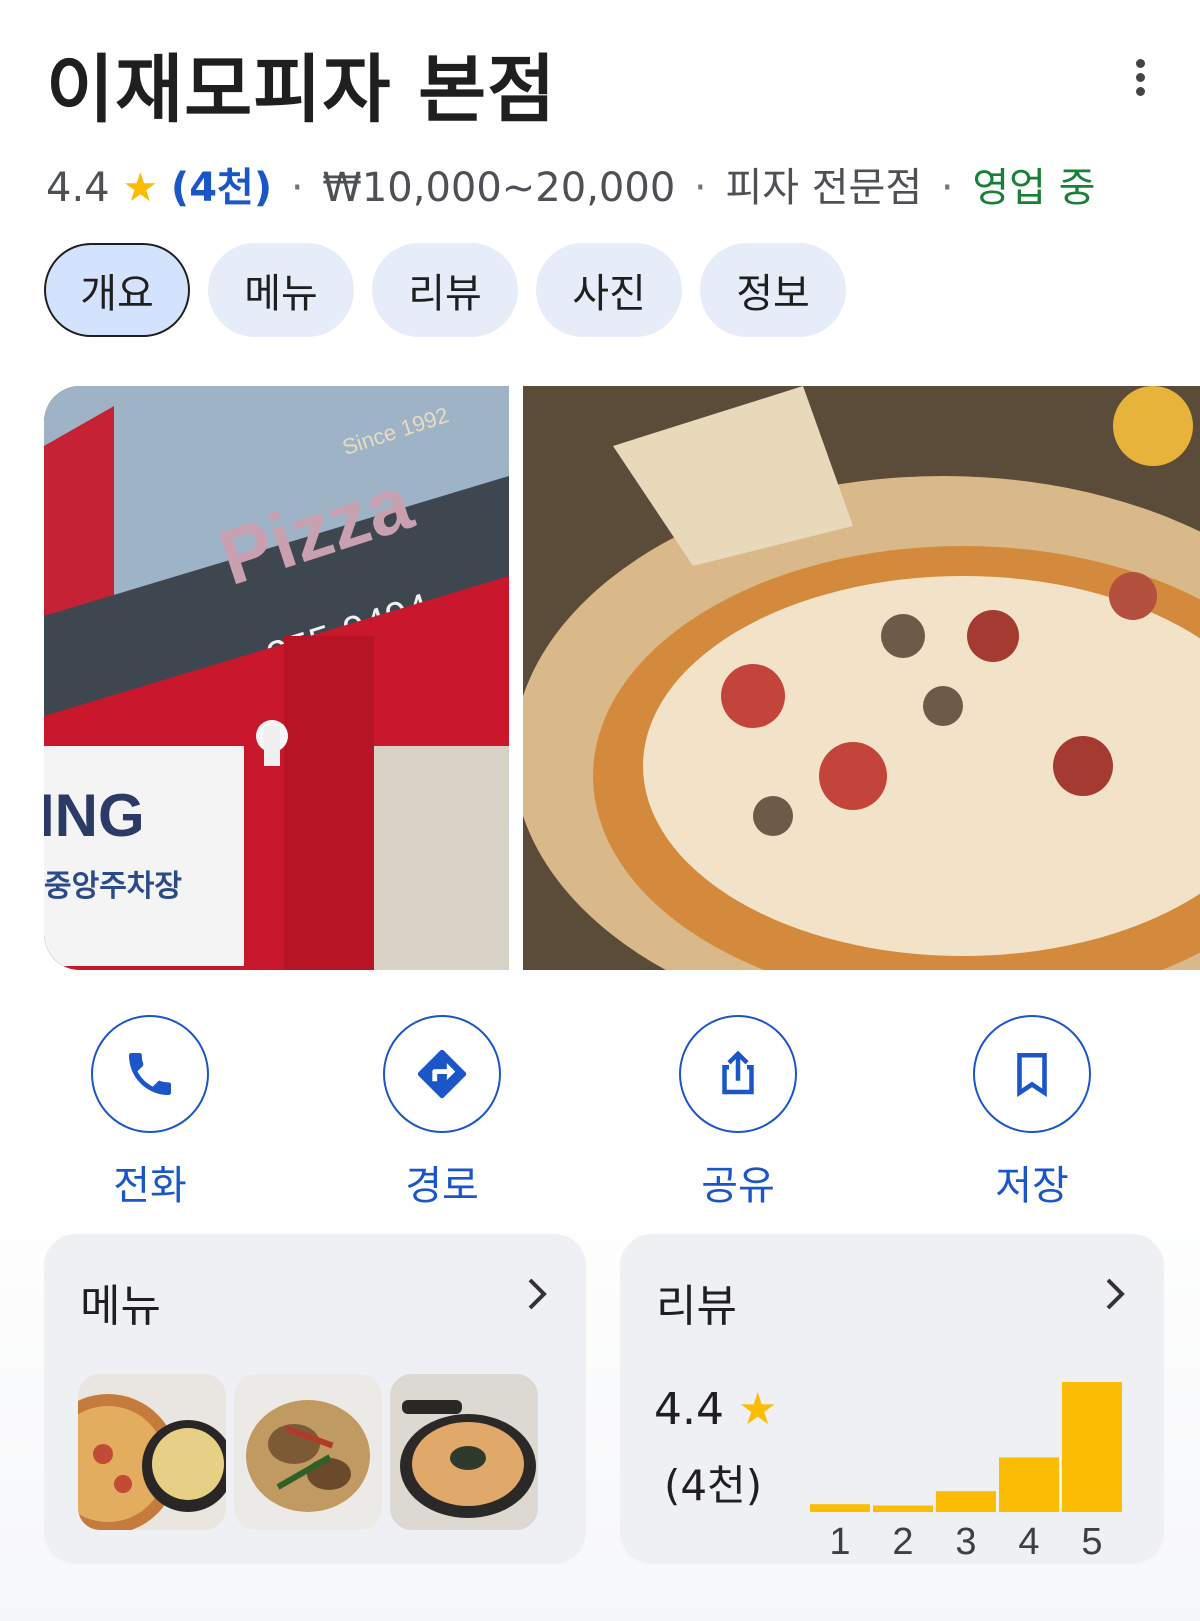 The height and width of the screenshot is (1621, 1200). Describe the element at coordinates (689, 1409) in the screenshot. I see `review-rating-value: 4.4` at that location.